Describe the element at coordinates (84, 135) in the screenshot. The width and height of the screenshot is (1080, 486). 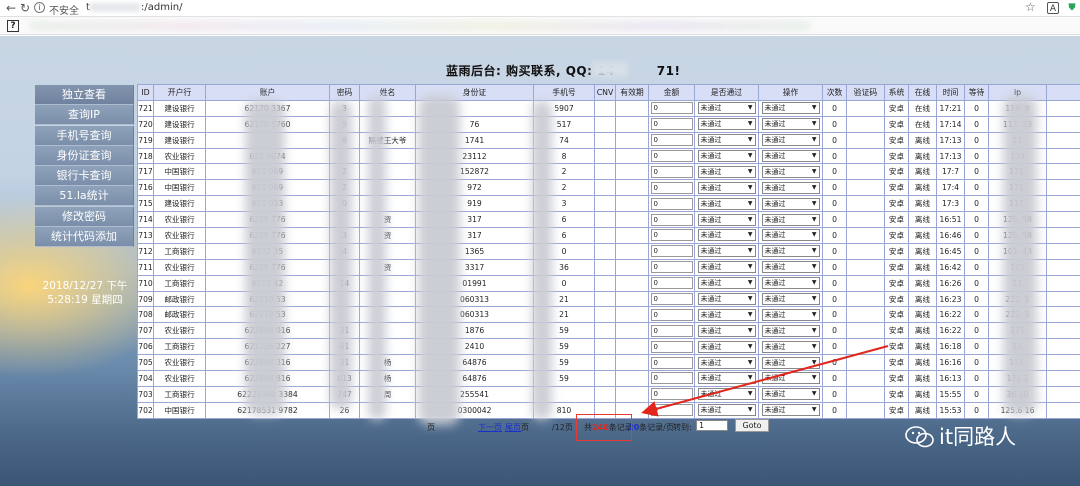
I see `sidebar-item-phone-query: 手机号查询` at that location.